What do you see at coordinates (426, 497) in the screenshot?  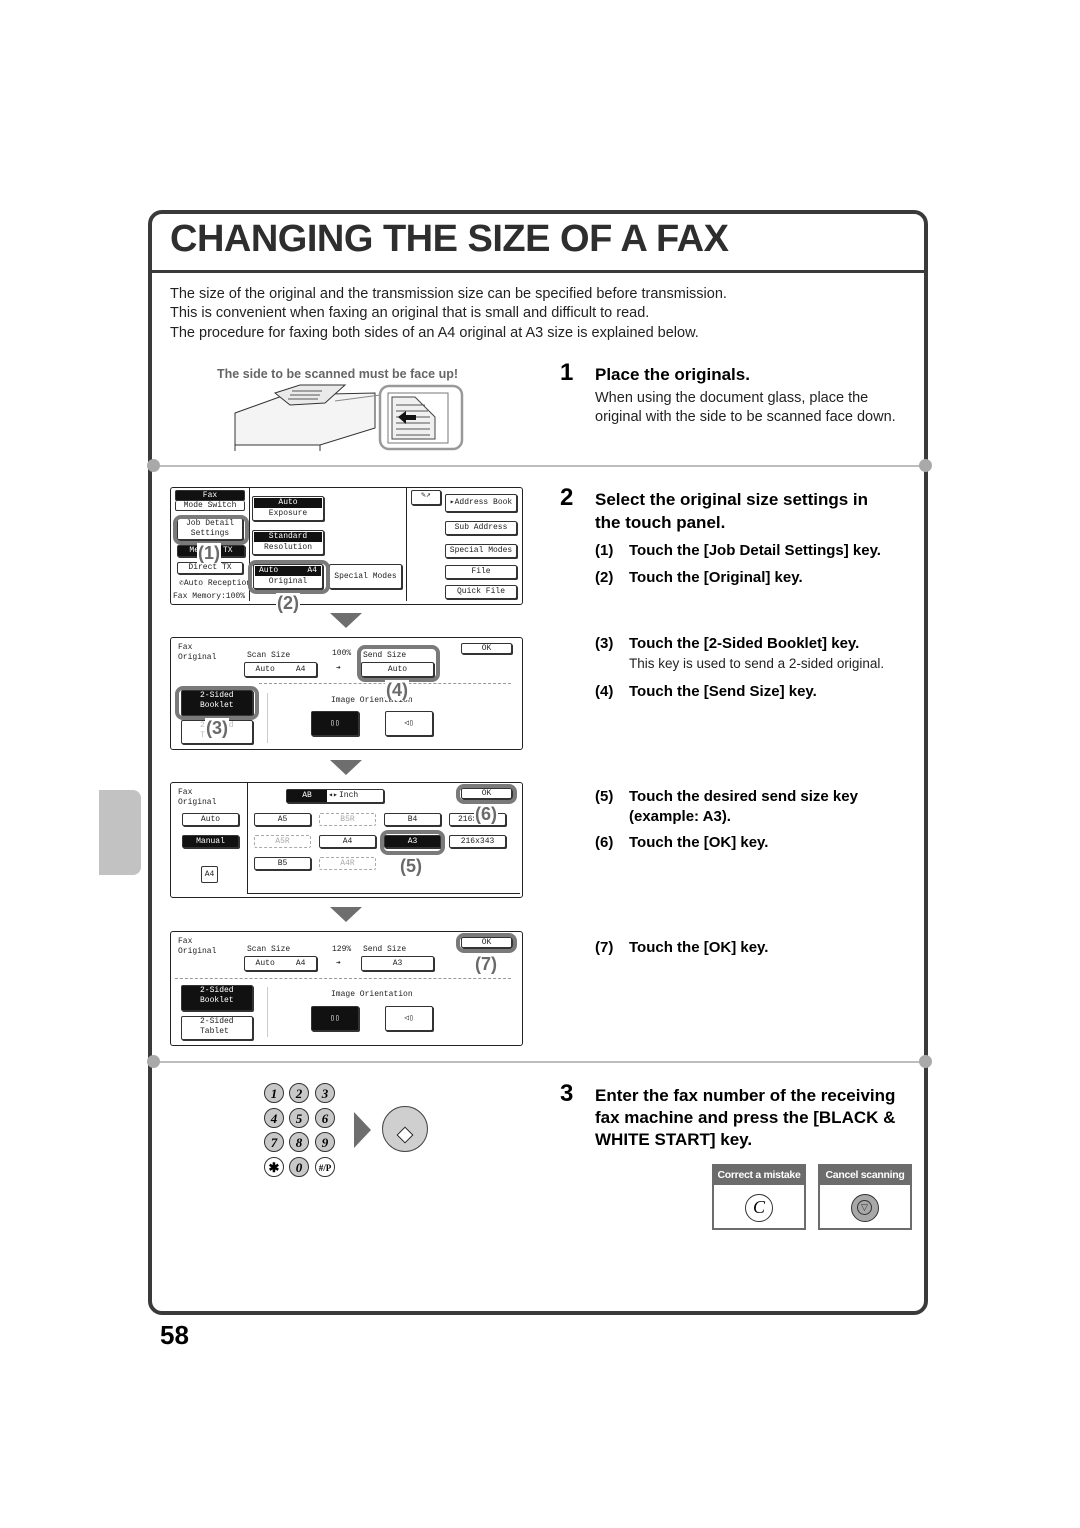 I see `address-entry-icon: ✎↗` at bounding box center [426, 497].